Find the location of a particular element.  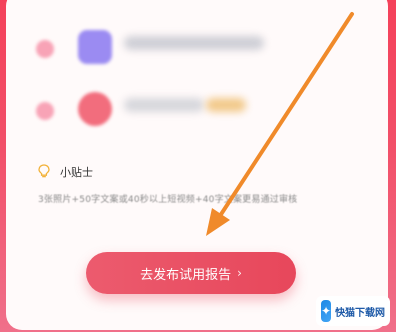

chevron-right-icon: › is located at coordinates (239, 273).